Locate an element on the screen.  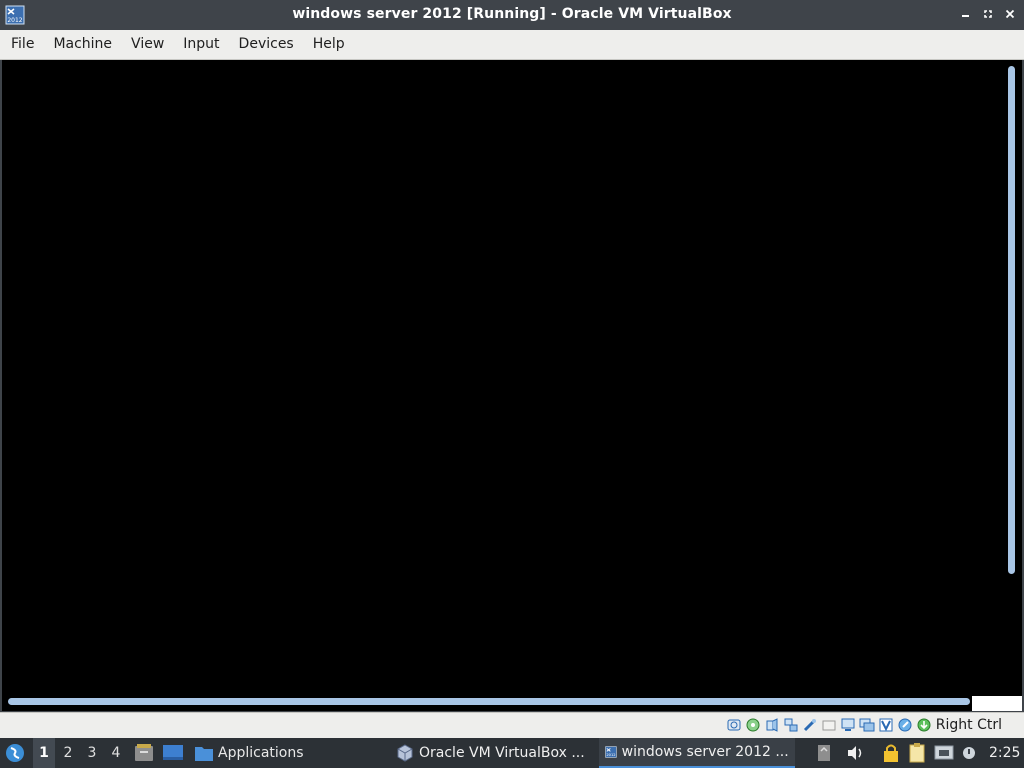
menu-file: File is located at coordinates (21, 44).